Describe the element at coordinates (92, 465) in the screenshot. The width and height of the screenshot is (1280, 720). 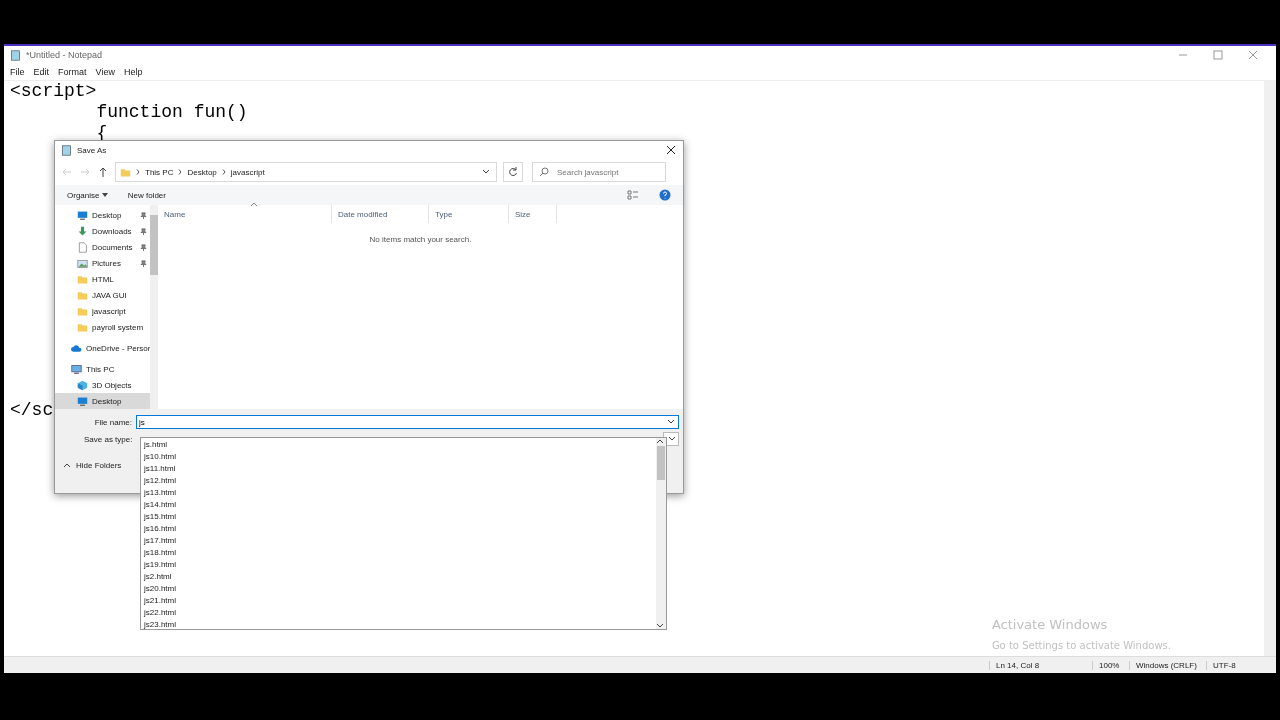
I see `hide-folders-button: Hide Folders` at that location.